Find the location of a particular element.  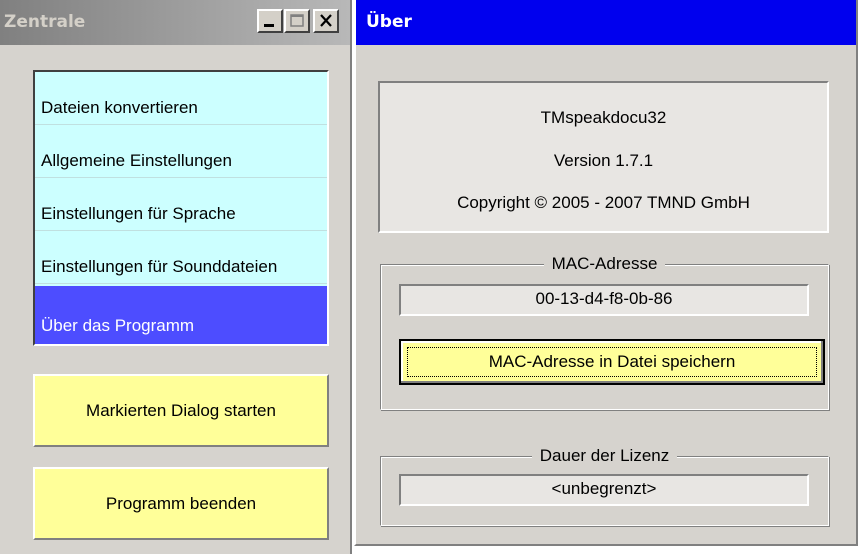

exit-program-button: Programm beenden is located at coordinates (181, 503).